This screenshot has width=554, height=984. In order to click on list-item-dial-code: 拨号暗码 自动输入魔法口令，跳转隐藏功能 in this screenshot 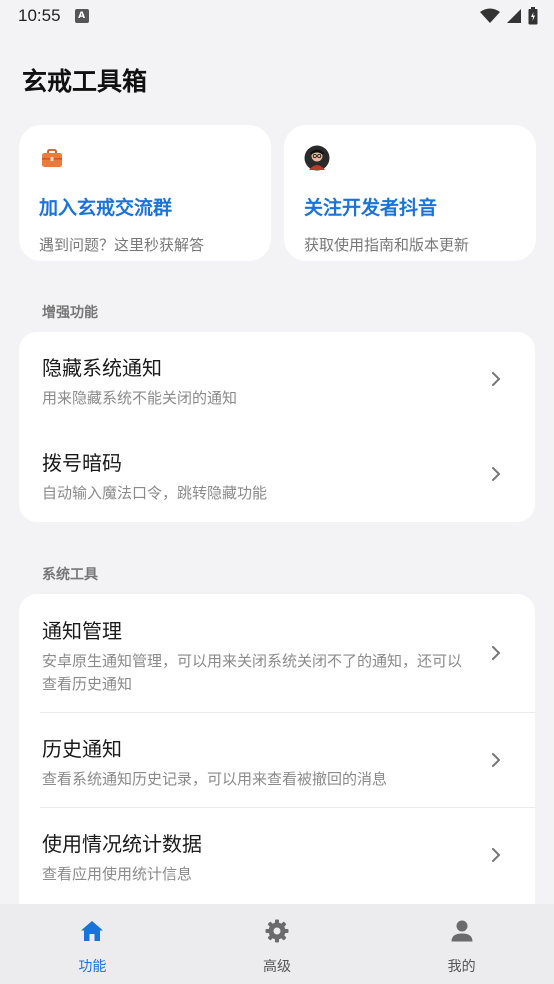, I will do `click(277, 474)`.